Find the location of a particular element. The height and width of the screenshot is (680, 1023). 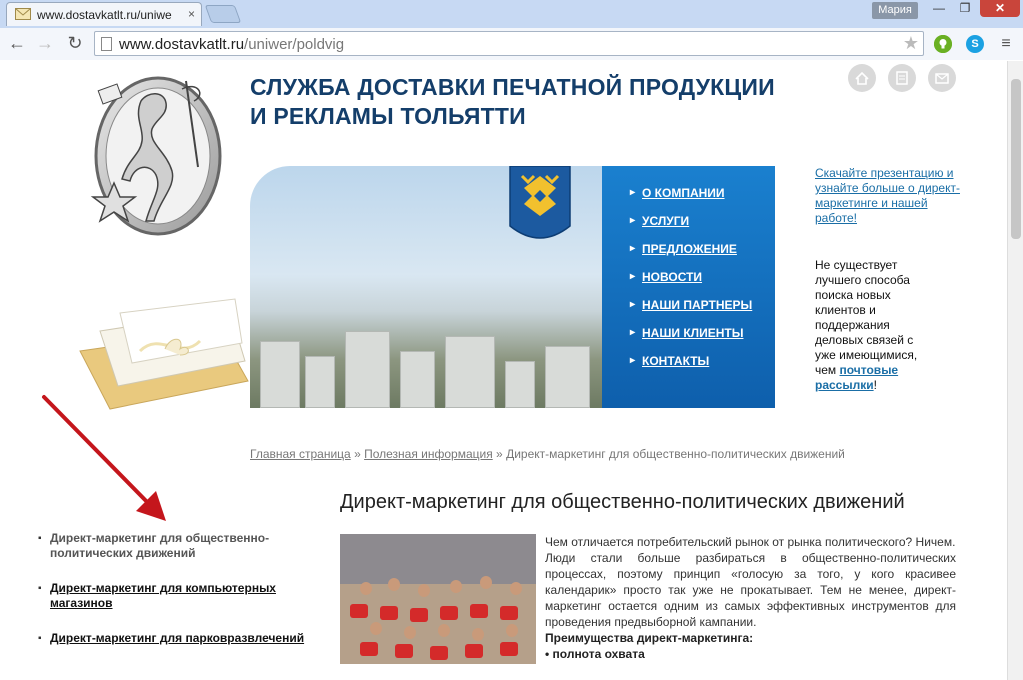

city-coat-of-arms-emblem is located at coordinates (540, 202).